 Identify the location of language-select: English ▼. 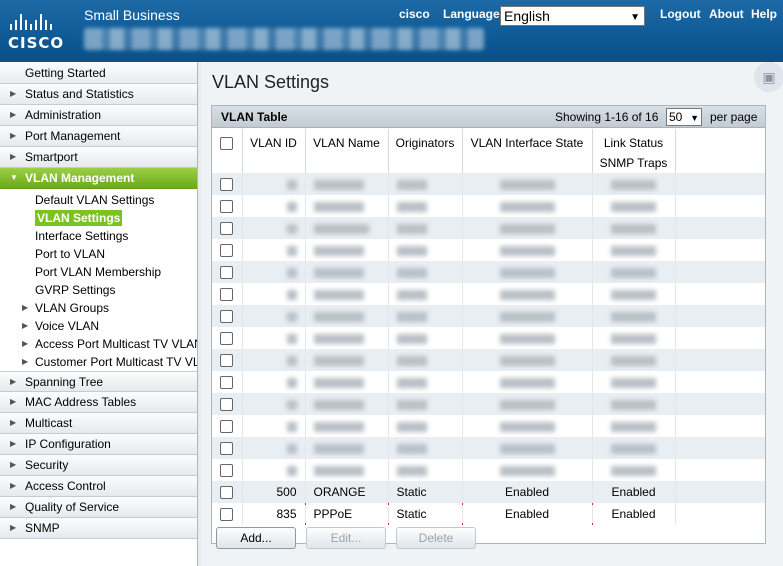
(572, 16).